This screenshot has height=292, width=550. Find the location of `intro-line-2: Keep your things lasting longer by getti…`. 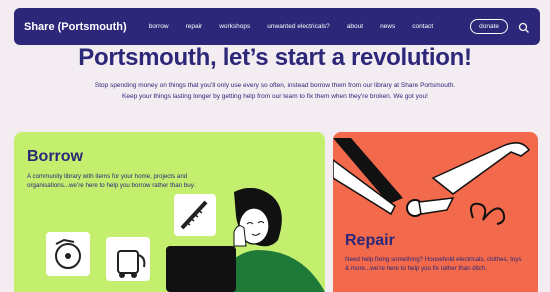

intro-line-2: Keep your things lasting longer by getti… is located at coordinates (275, 96).